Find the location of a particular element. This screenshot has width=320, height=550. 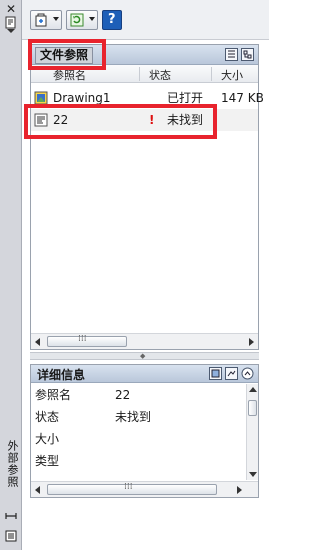

detail-row: 大小 is located at coordinates (138, 439).